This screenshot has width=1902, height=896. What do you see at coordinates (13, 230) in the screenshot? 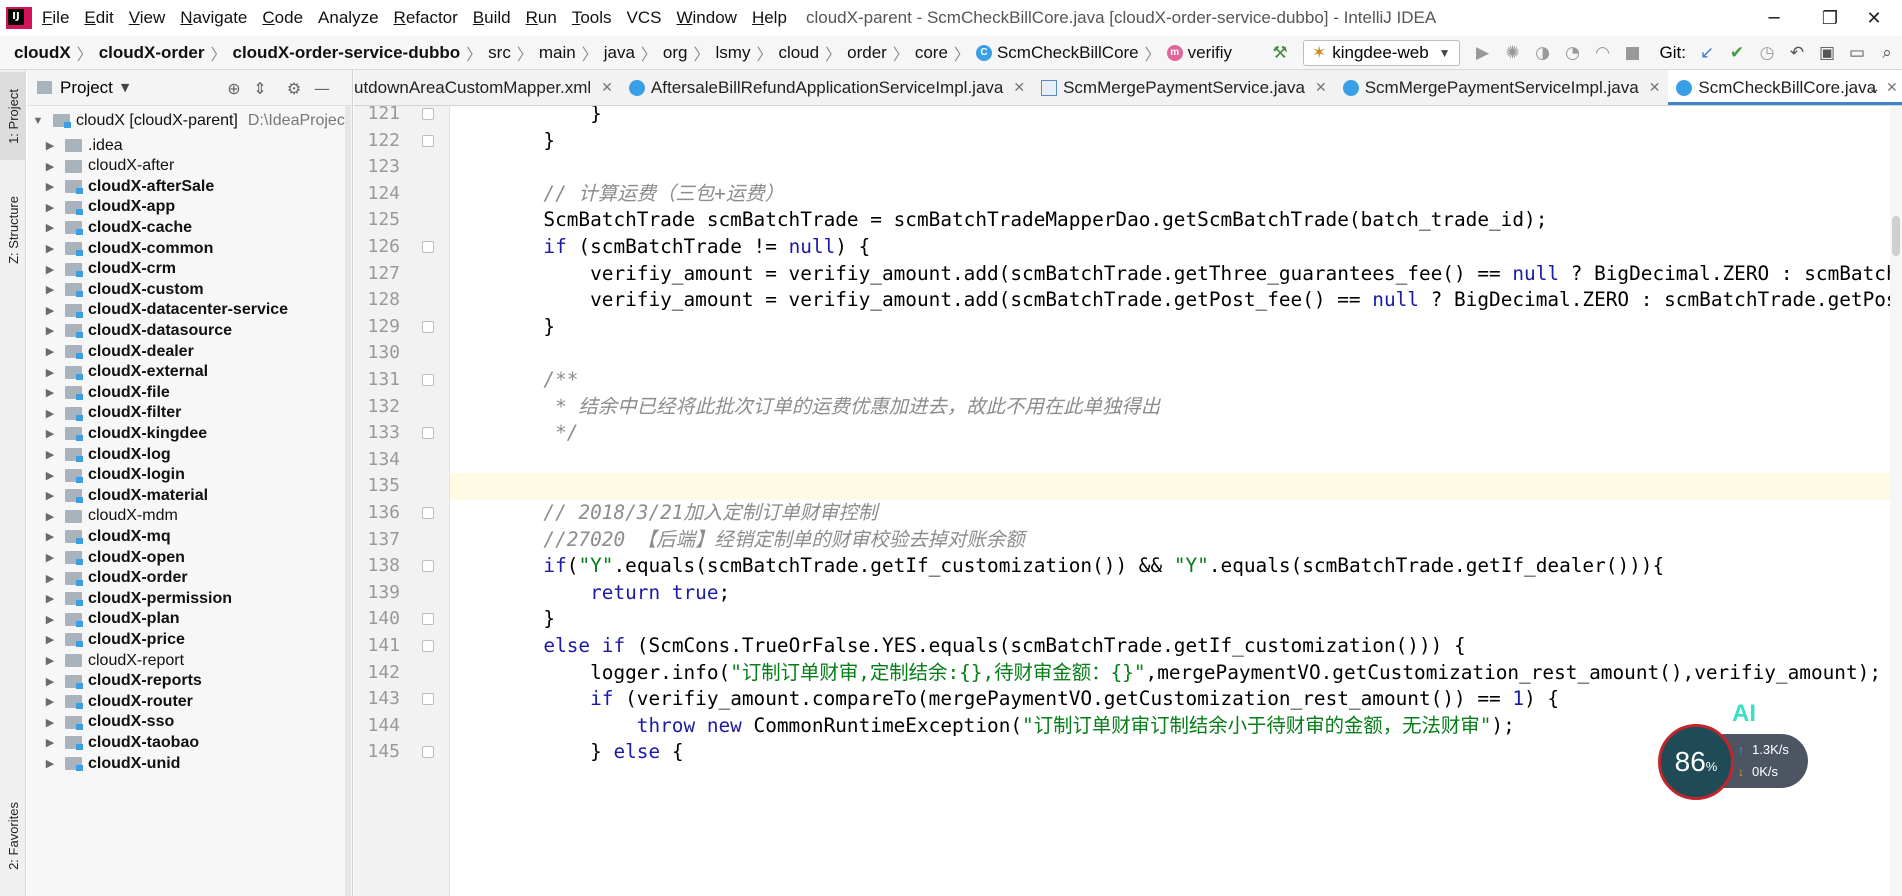
I see `structure-tool-tab: Z: Structure` at bounding box center [13, 230].